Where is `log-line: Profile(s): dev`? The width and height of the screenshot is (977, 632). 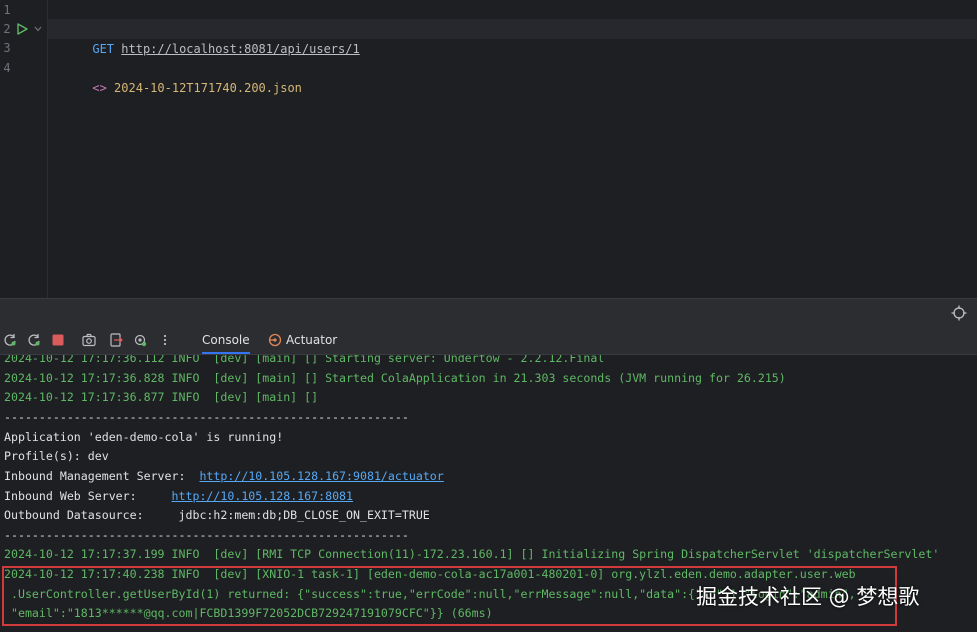
log-line: Profile(s): dev is located at coordinates (56, 456).